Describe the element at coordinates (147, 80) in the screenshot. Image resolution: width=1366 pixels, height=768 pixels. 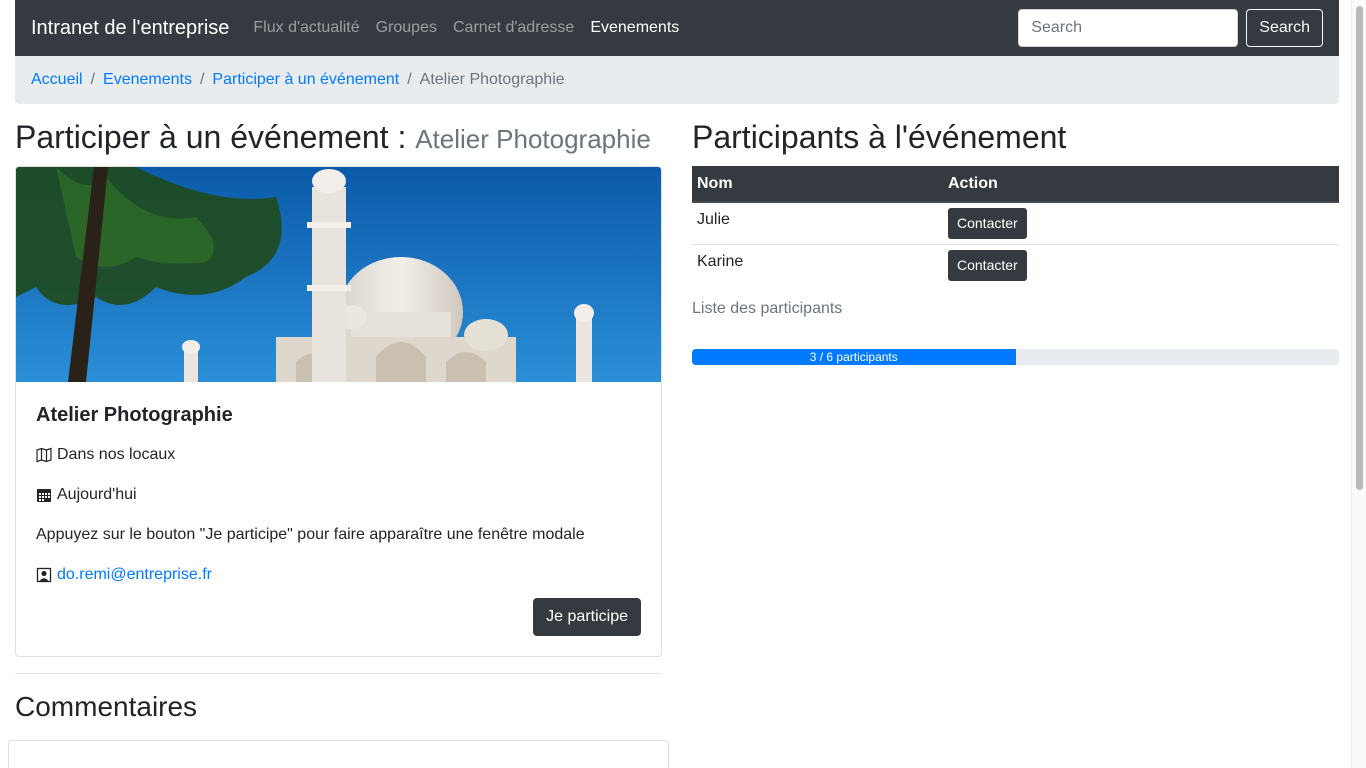
I see `breadcrumb-evenements: Evenements` at that location.